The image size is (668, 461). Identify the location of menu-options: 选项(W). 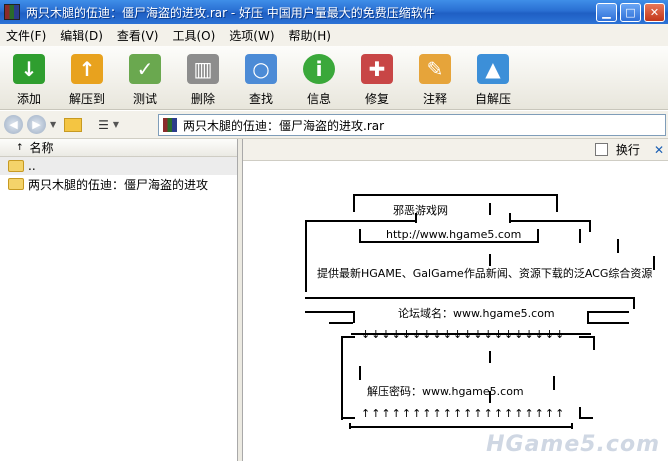
(252, 35).